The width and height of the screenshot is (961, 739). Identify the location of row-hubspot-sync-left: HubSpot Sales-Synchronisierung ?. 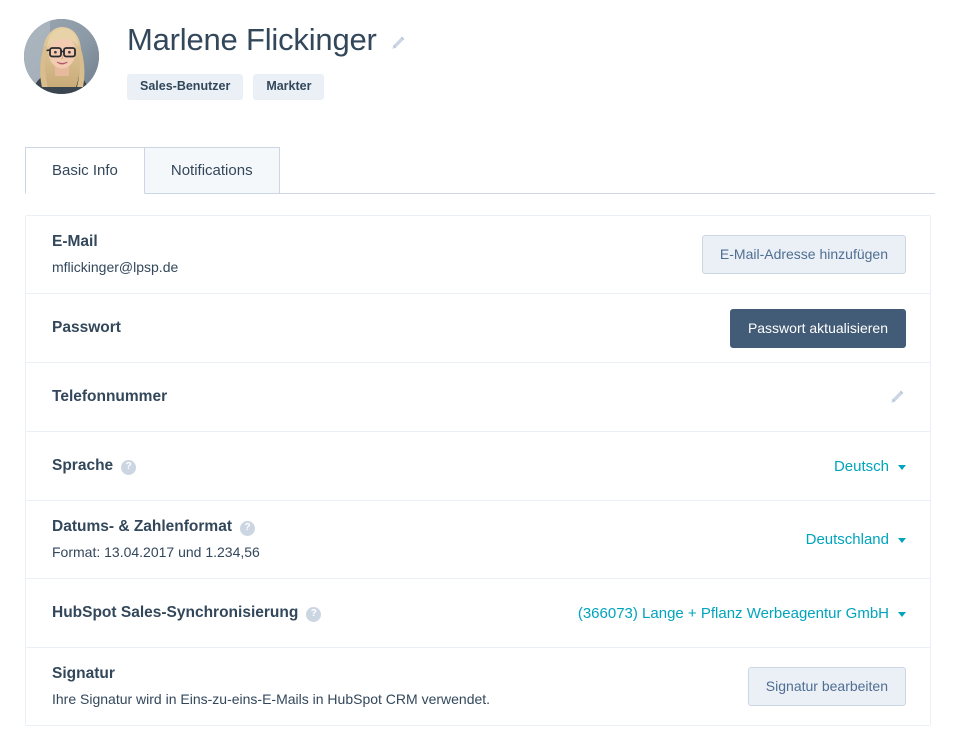
(187, 613).